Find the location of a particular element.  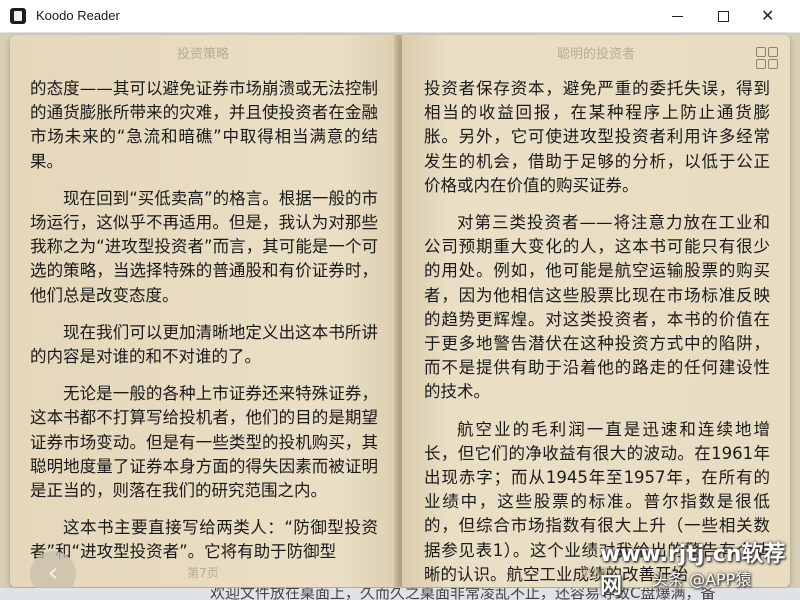

grid-menu-icon is located at coordinates (767, 58).